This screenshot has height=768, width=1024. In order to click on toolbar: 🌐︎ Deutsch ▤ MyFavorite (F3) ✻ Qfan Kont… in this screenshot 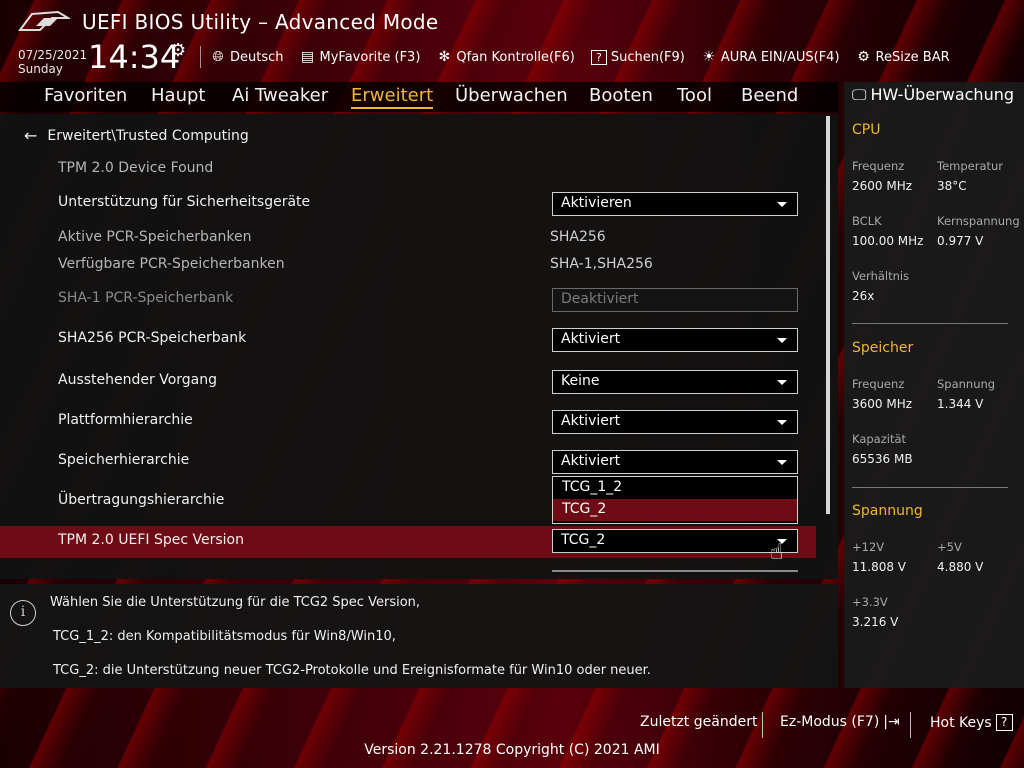, I will do `click(580, 57)`.